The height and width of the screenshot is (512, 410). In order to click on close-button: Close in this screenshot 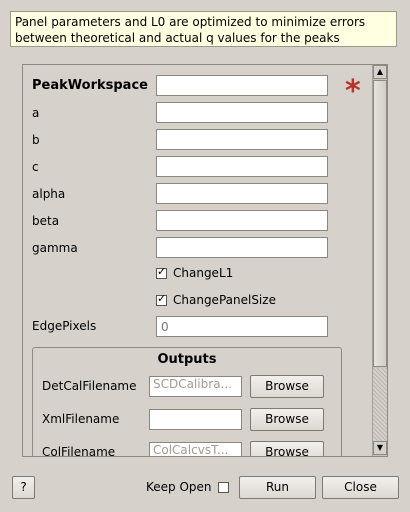, I will do `click(360, 487)`.